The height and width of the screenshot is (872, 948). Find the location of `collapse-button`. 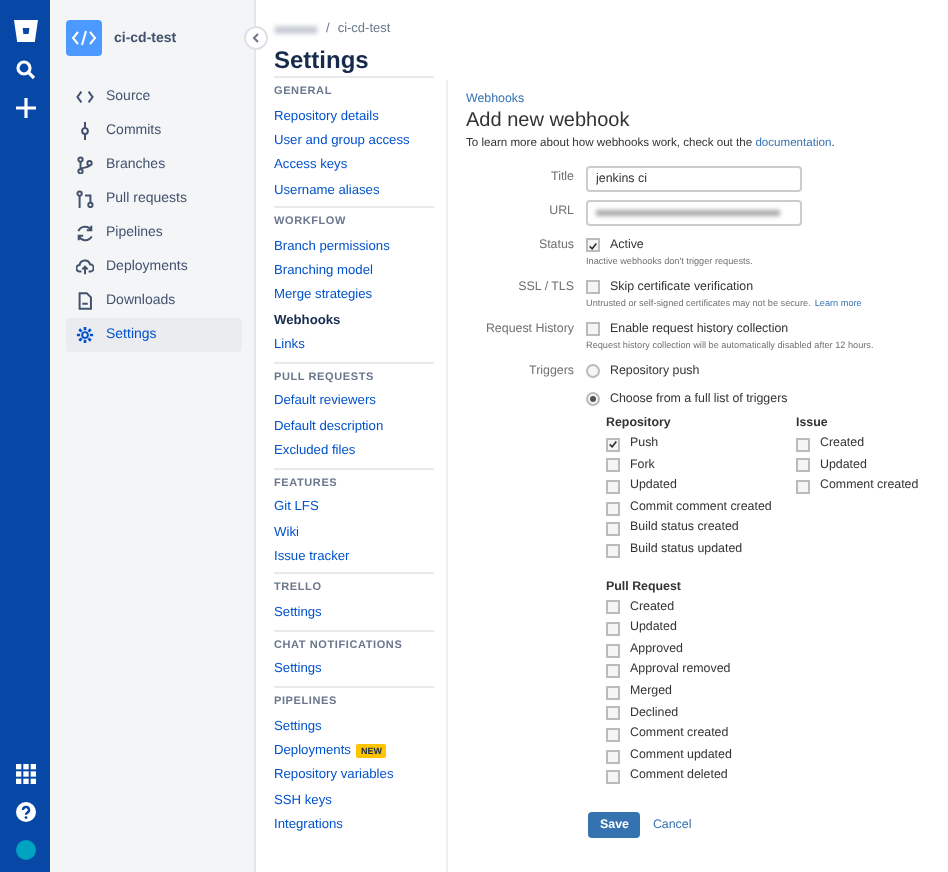

collapse-button is located at coordinates (256, 38).